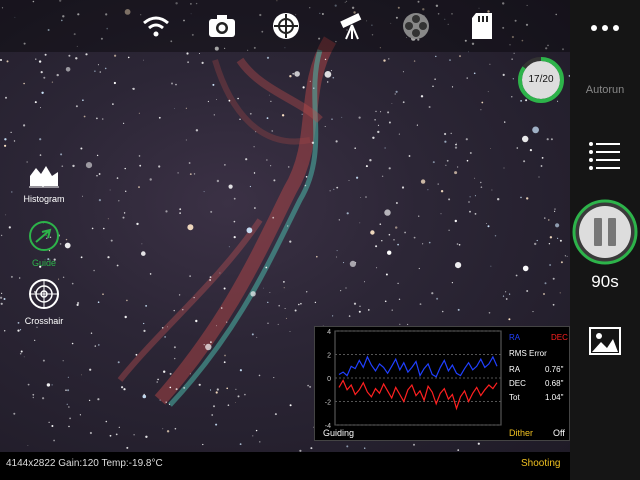 This screenshot has width=640, height=480. What do you see at coordinates (605, 90) in the screenshot?
I see `autorun-label: Autorun` at bounding box center [605, 90].